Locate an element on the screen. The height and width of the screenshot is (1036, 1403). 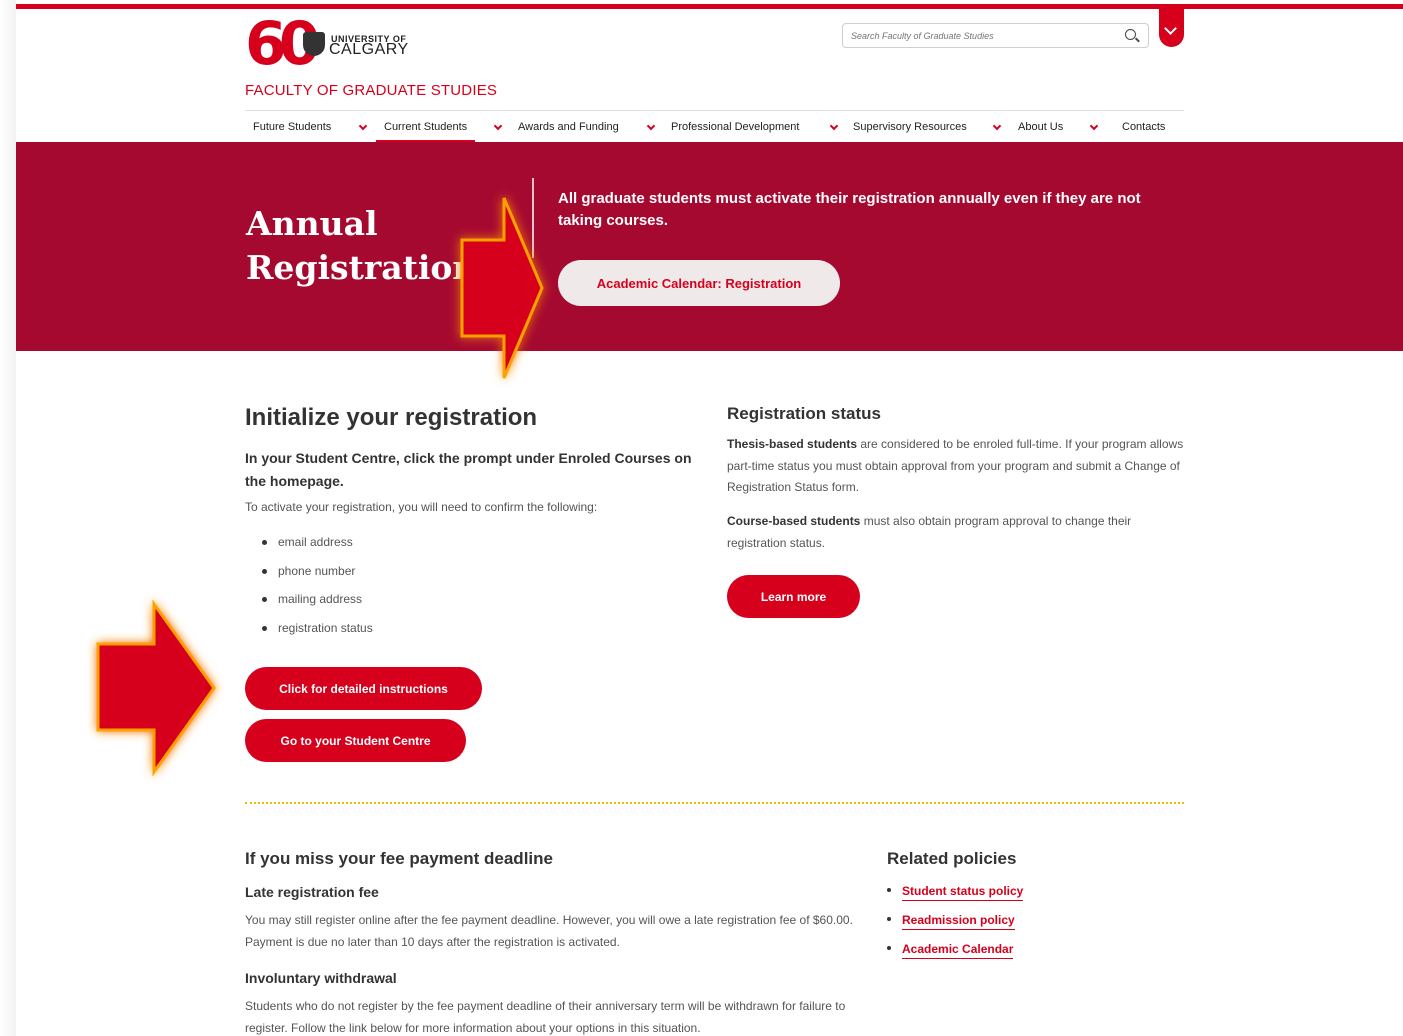
learn-more-button: Learn more is located at coordinates (793, 596).